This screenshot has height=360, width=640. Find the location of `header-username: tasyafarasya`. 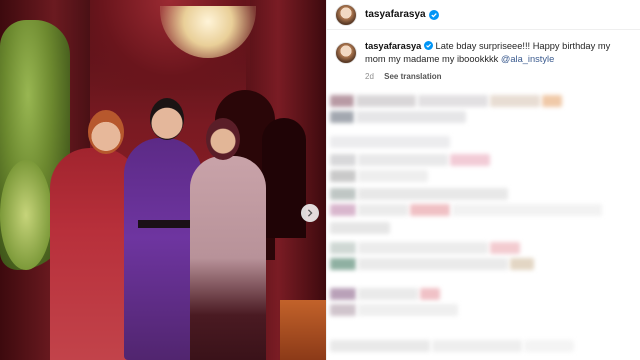

header-username: tasyafarasya is located at coordinates (395, 14).